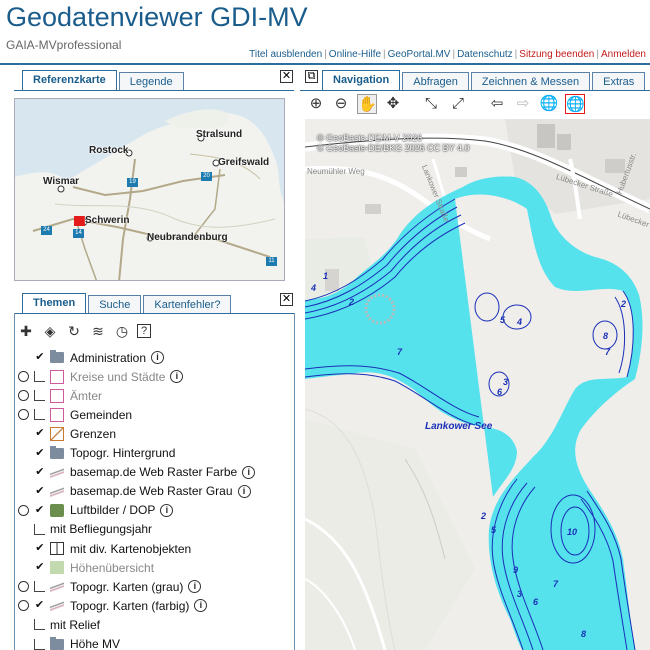 This screenshot has height=650, width=650. What do you see at coordinates (104, 548) in the screenshot?
I see `layer-row: ✔ mit div. Kartenobjekten` at bounding box center [104, 548].